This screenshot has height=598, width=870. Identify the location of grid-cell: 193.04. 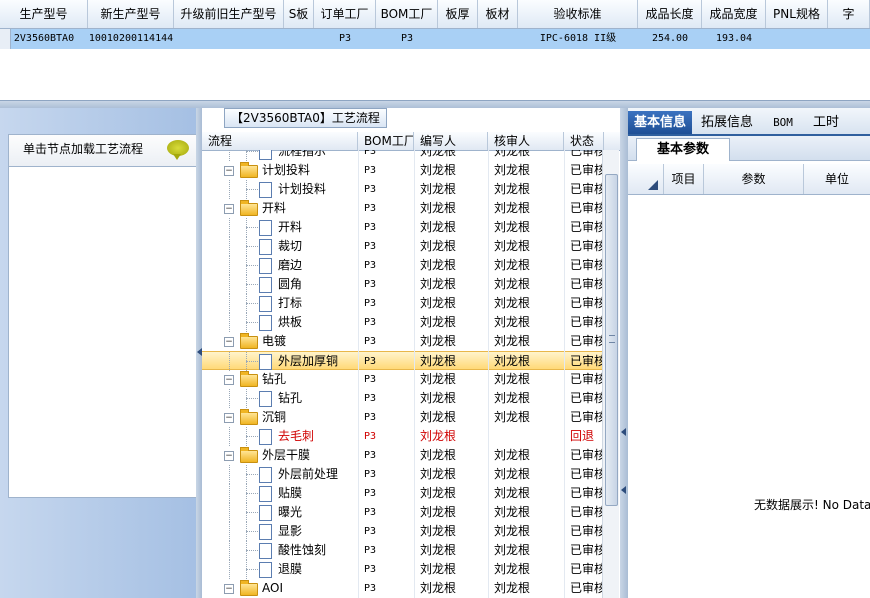
(734, 39).